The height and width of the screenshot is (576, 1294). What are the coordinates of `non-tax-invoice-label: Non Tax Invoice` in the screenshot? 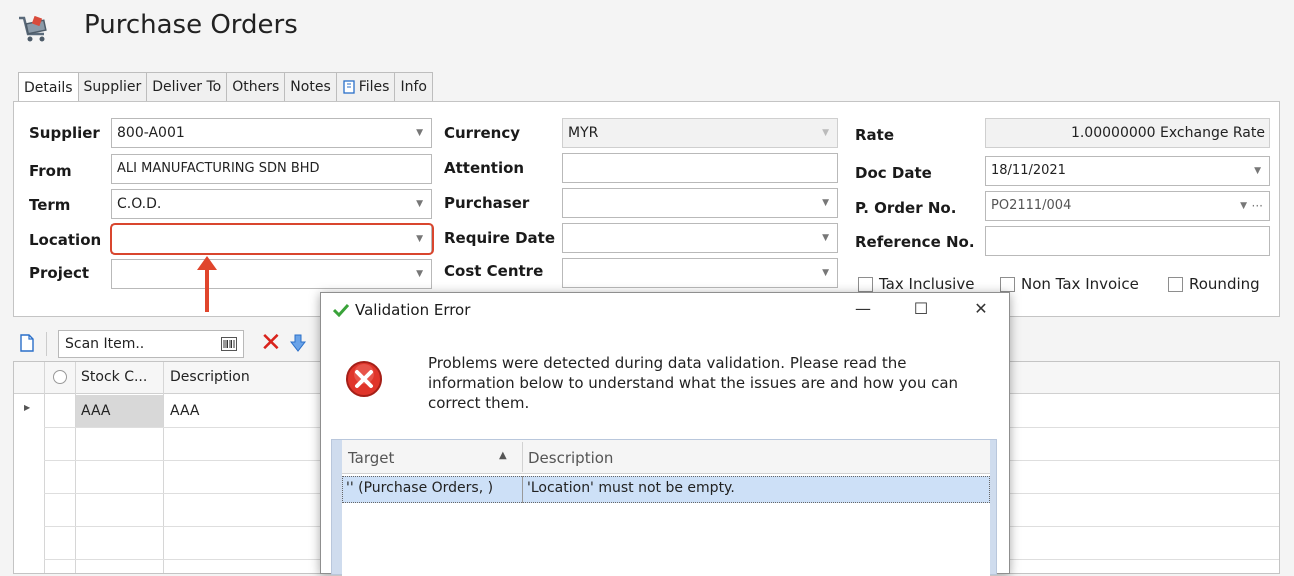 It's located at (1080, 284).